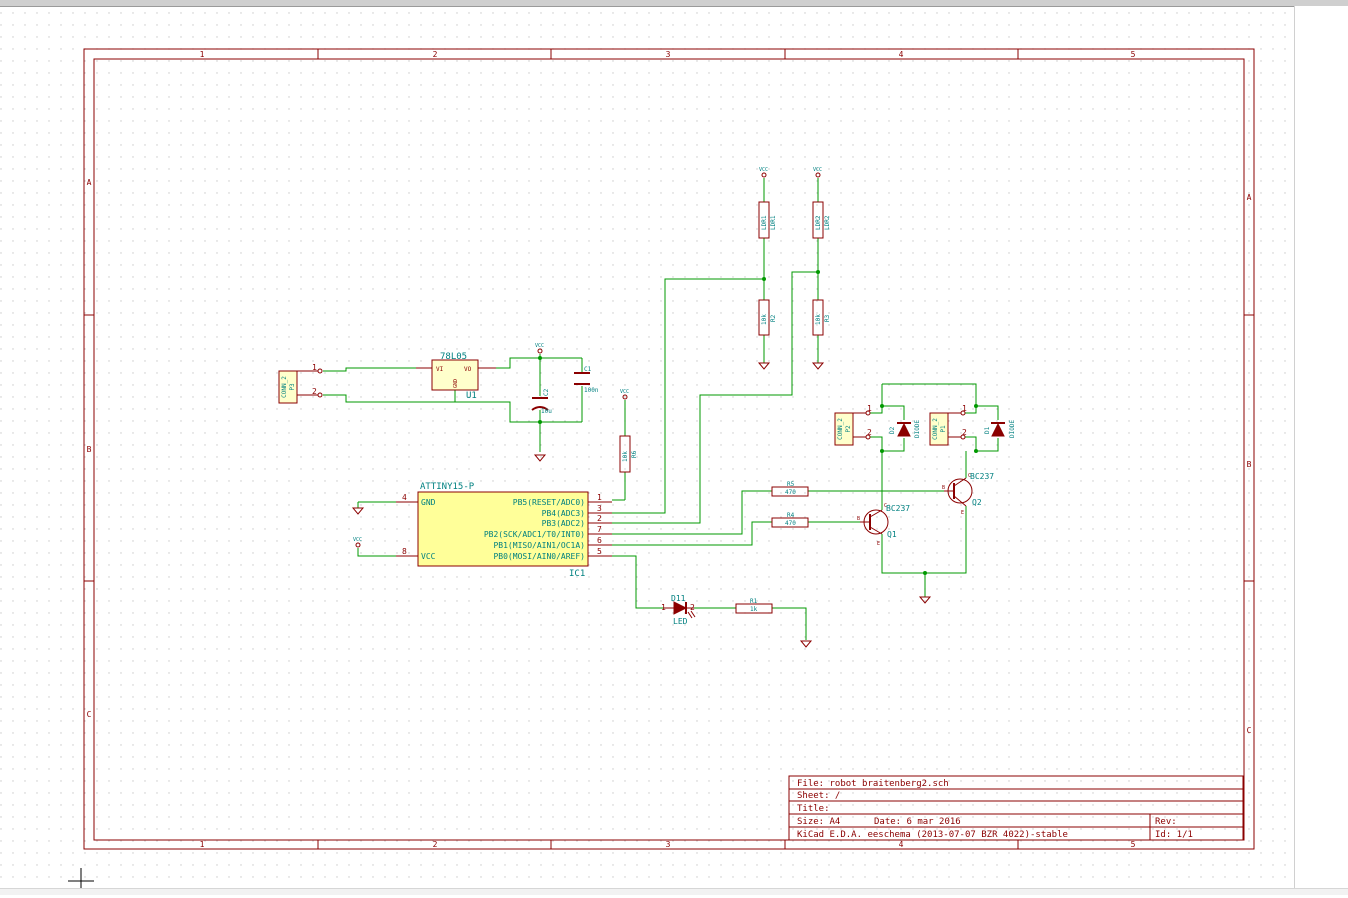 This screenshot has height=898, width=1348. I want to click on p2-pin1: 1, so click(869, 408).